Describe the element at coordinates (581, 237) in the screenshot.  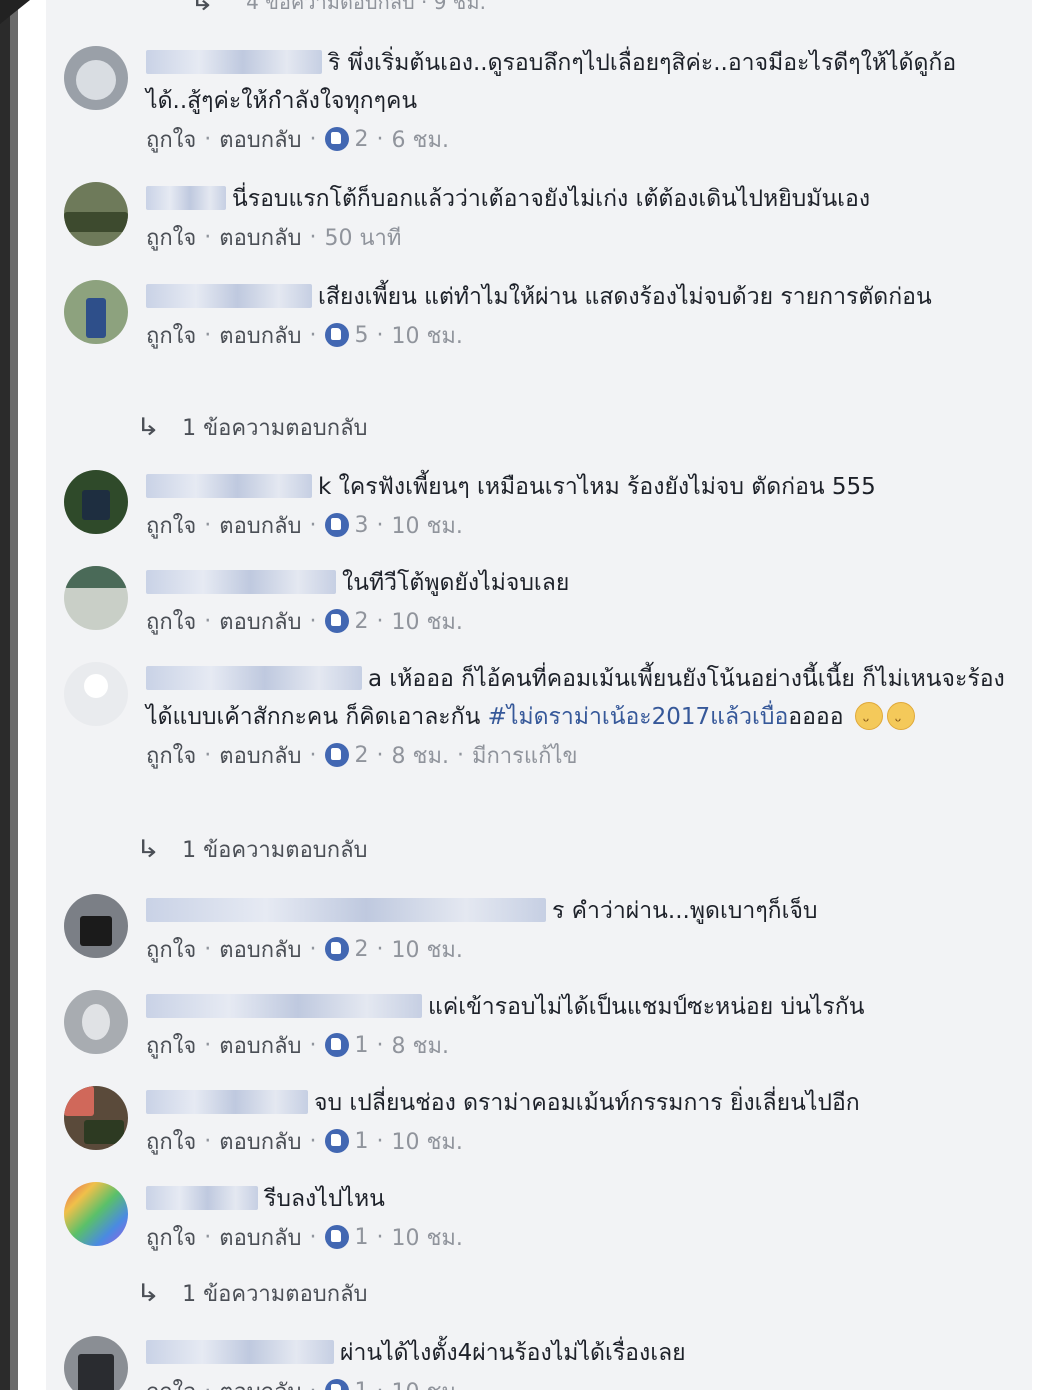
I see `comment-actions: ถูกใจ · ตอบกลับ · 50 นาที` at that location.